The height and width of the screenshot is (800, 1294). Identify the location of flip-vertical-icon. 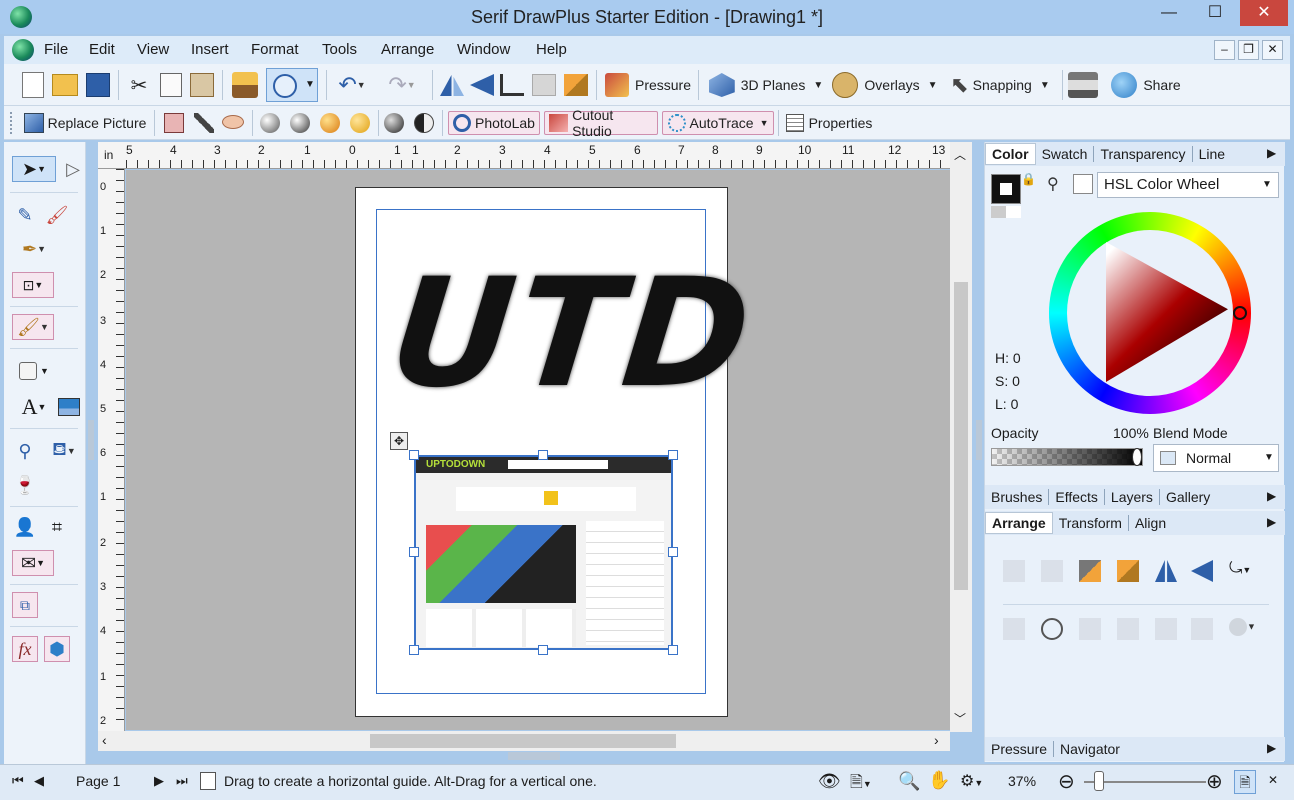
(482, 85).